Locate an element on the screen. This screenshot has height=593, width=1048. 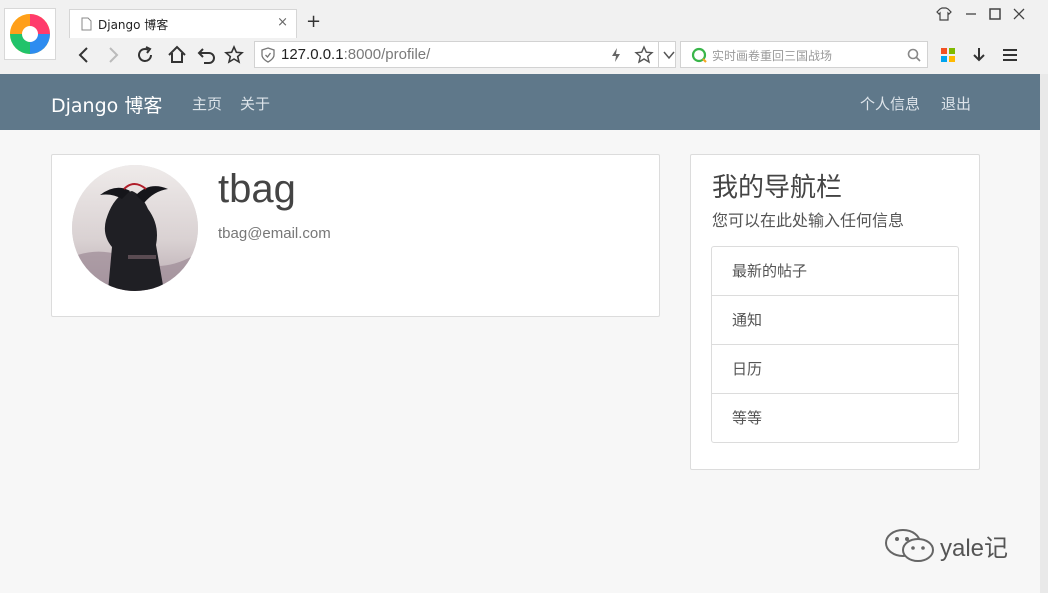
sidebar-item-latest-posts: 最新的帖子 is located at coordinates (835, 271).